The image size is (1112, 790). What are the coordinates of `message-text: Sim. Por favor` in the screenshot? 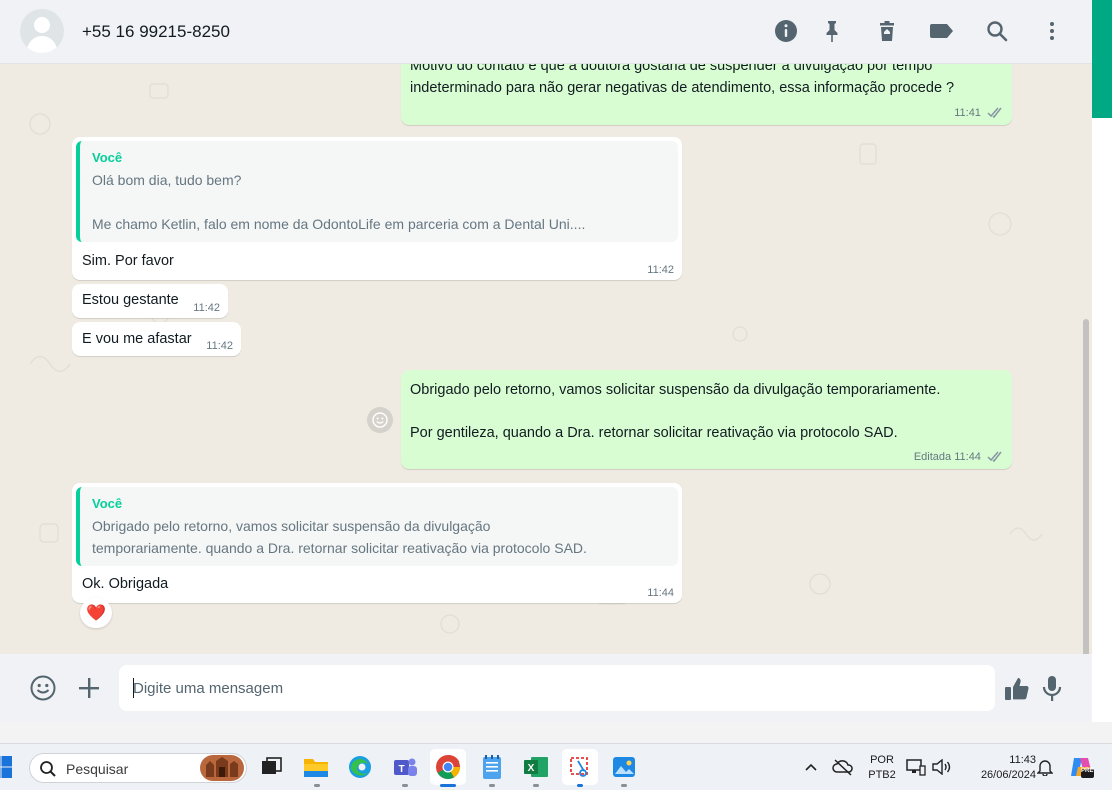 It's located at (128, 261).